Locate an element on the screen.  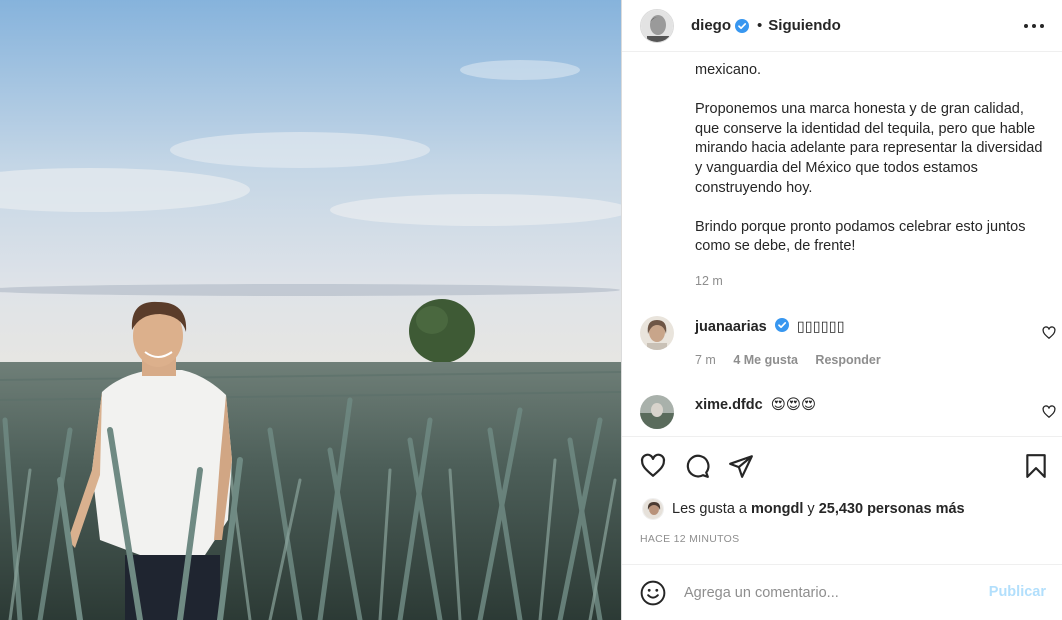
caption-timestamp: 12 m is located at coordinates (709, 281).